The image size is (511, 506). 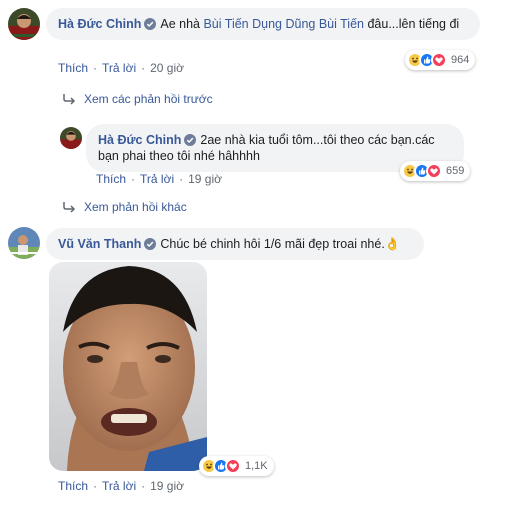 I want to click on view-previous-replies: Xem các phản hồi trước, so click(x=137, y=99).